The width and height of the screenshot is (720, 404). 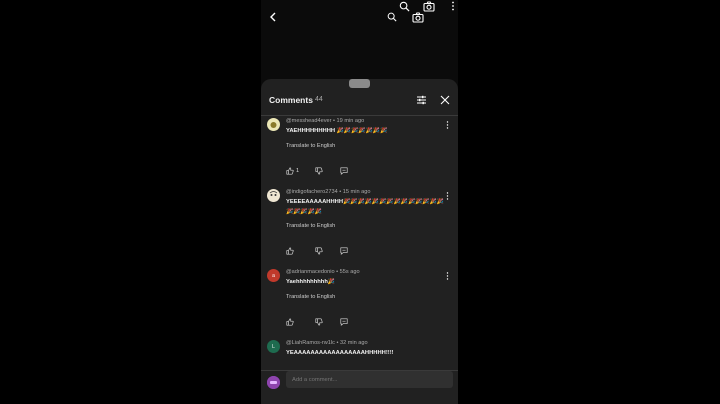 What do you see at coordinates (365, 207) in the screenshot?
I see `comment-text: YEEEEAAAAAHHHH🎉🎉🎉🎉🎉🎉🎉🎉🎉🎉🎉🎉🎉🎉🎉🎉🎉🎉🎉` at bounding box center [365, 207].